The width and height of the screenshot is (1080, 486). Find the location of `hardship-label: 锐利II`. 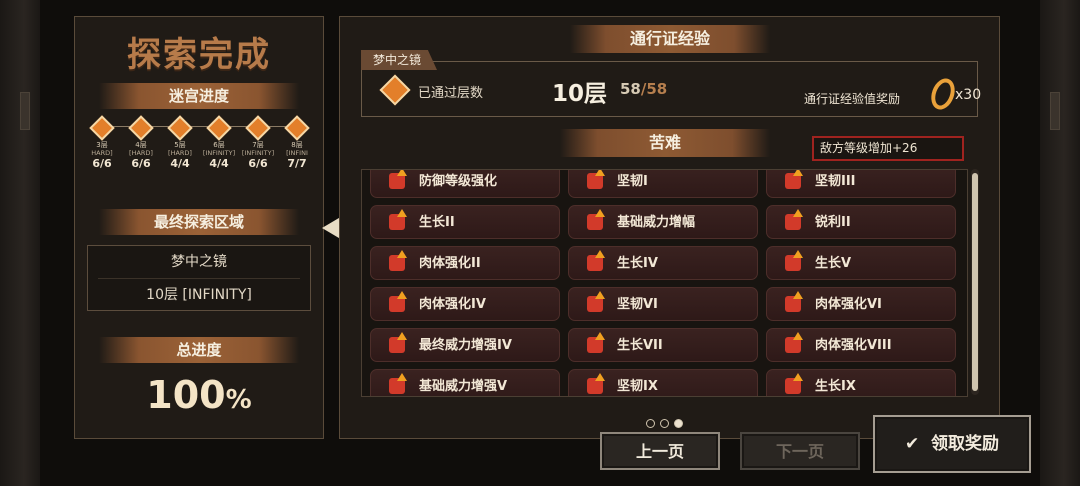

hardship-label: 锐利II is located at coordinates (833, 222).